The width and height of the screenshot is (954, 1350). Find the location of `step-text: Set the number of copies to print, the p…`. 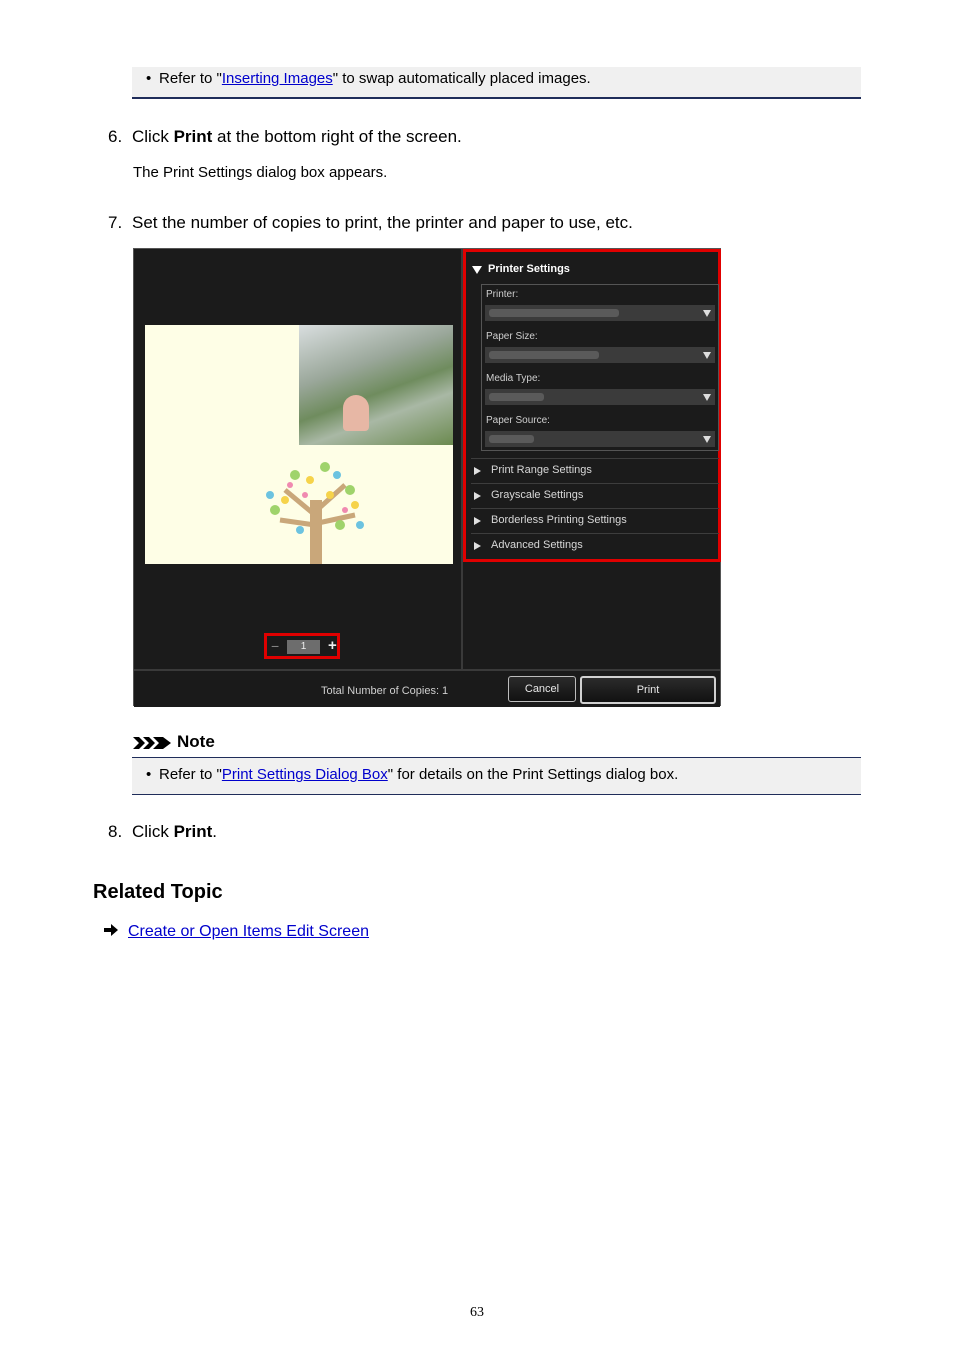

step-text: Set the number of copies to print, the p… is located at coordinates (382, 222).